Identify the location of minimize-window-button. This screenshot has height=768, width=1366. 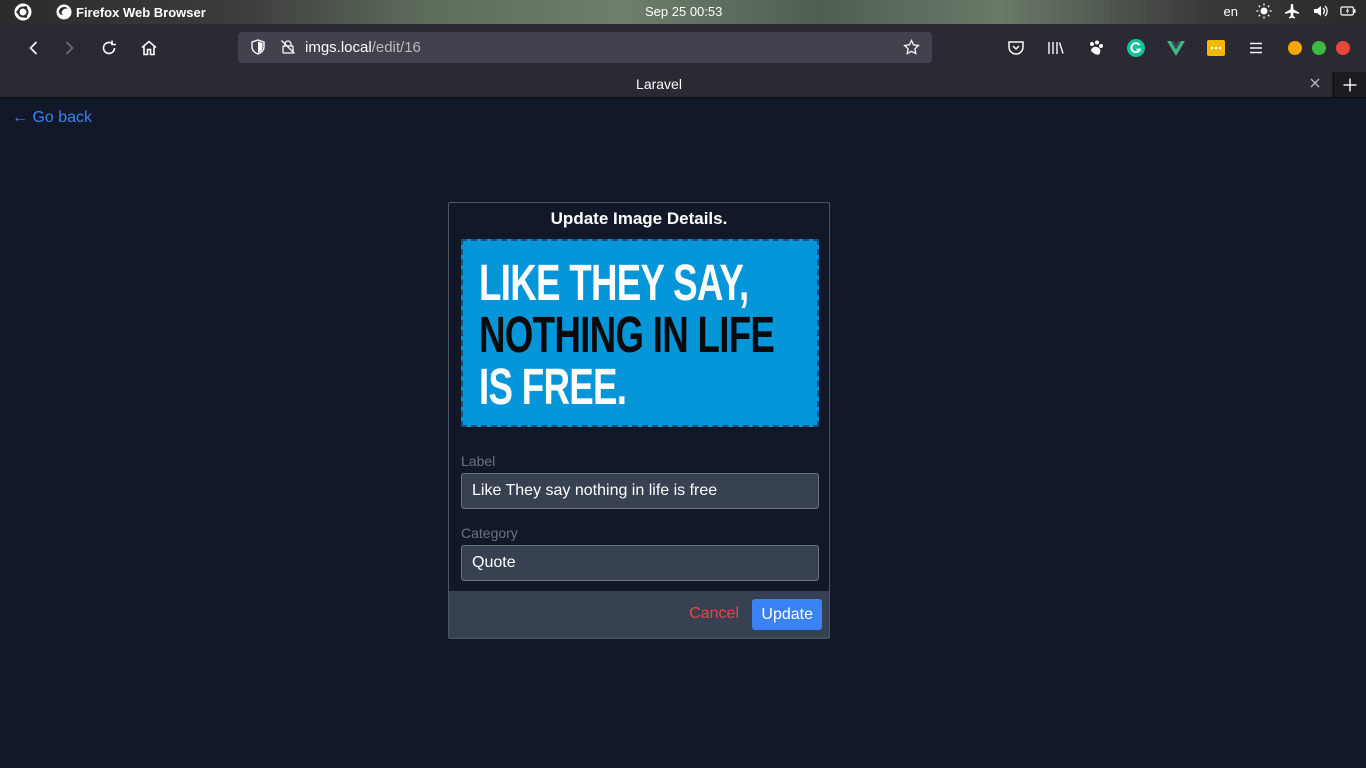
(1295, 48).